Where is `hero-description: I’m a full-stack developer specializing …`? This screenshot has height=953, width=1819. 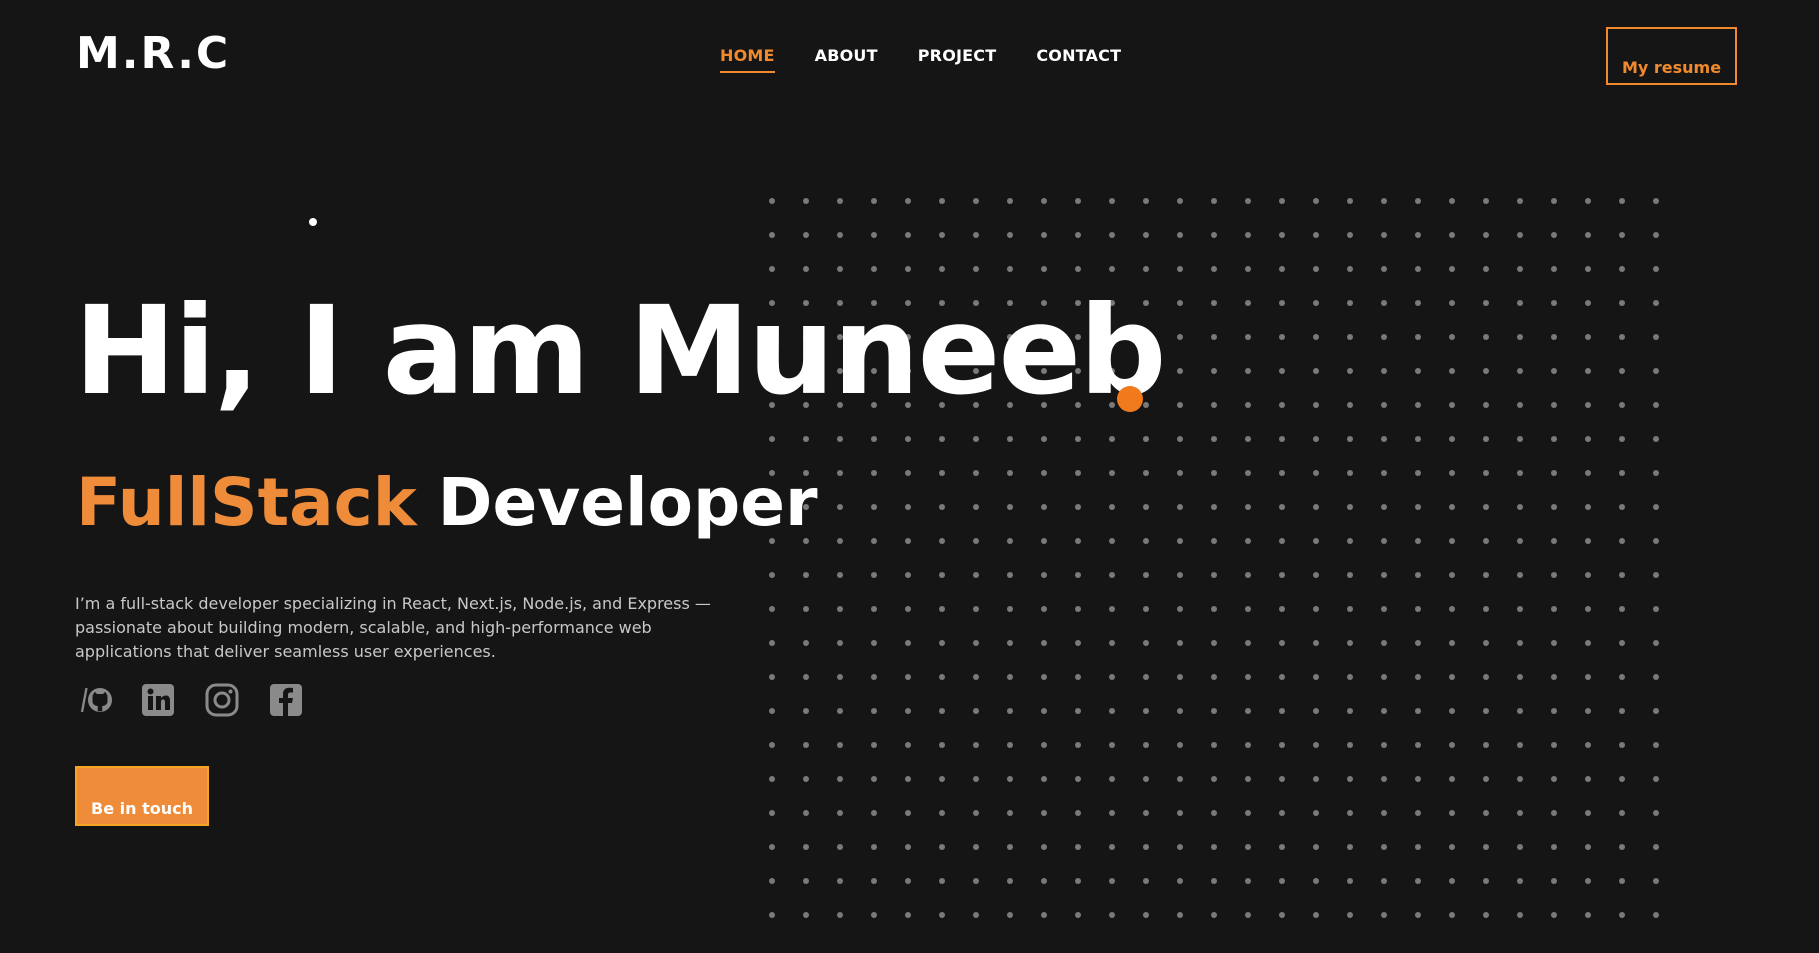 hero-description: I’m a full-stack developer specializing … is located at coordinates (393, 627).